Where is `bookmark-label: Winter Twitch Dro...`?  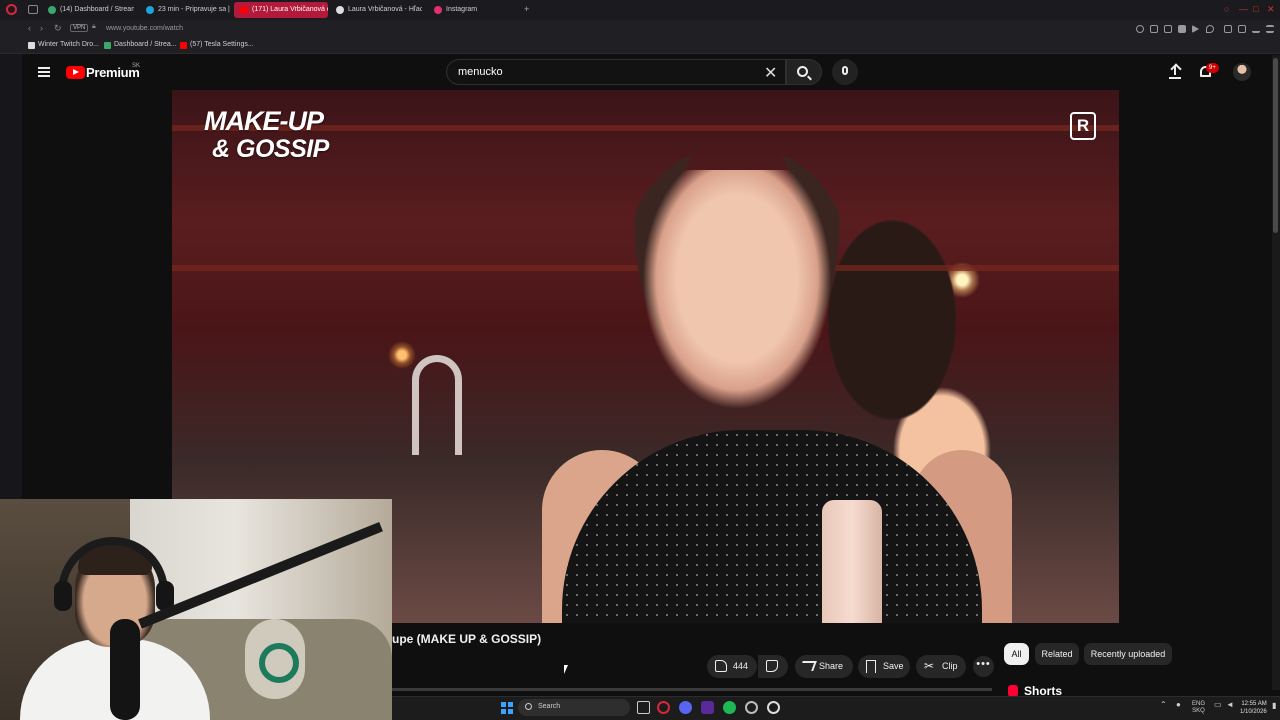
bookmark-label: Winter Twitch Dro... is located at coordinates (68, 44).